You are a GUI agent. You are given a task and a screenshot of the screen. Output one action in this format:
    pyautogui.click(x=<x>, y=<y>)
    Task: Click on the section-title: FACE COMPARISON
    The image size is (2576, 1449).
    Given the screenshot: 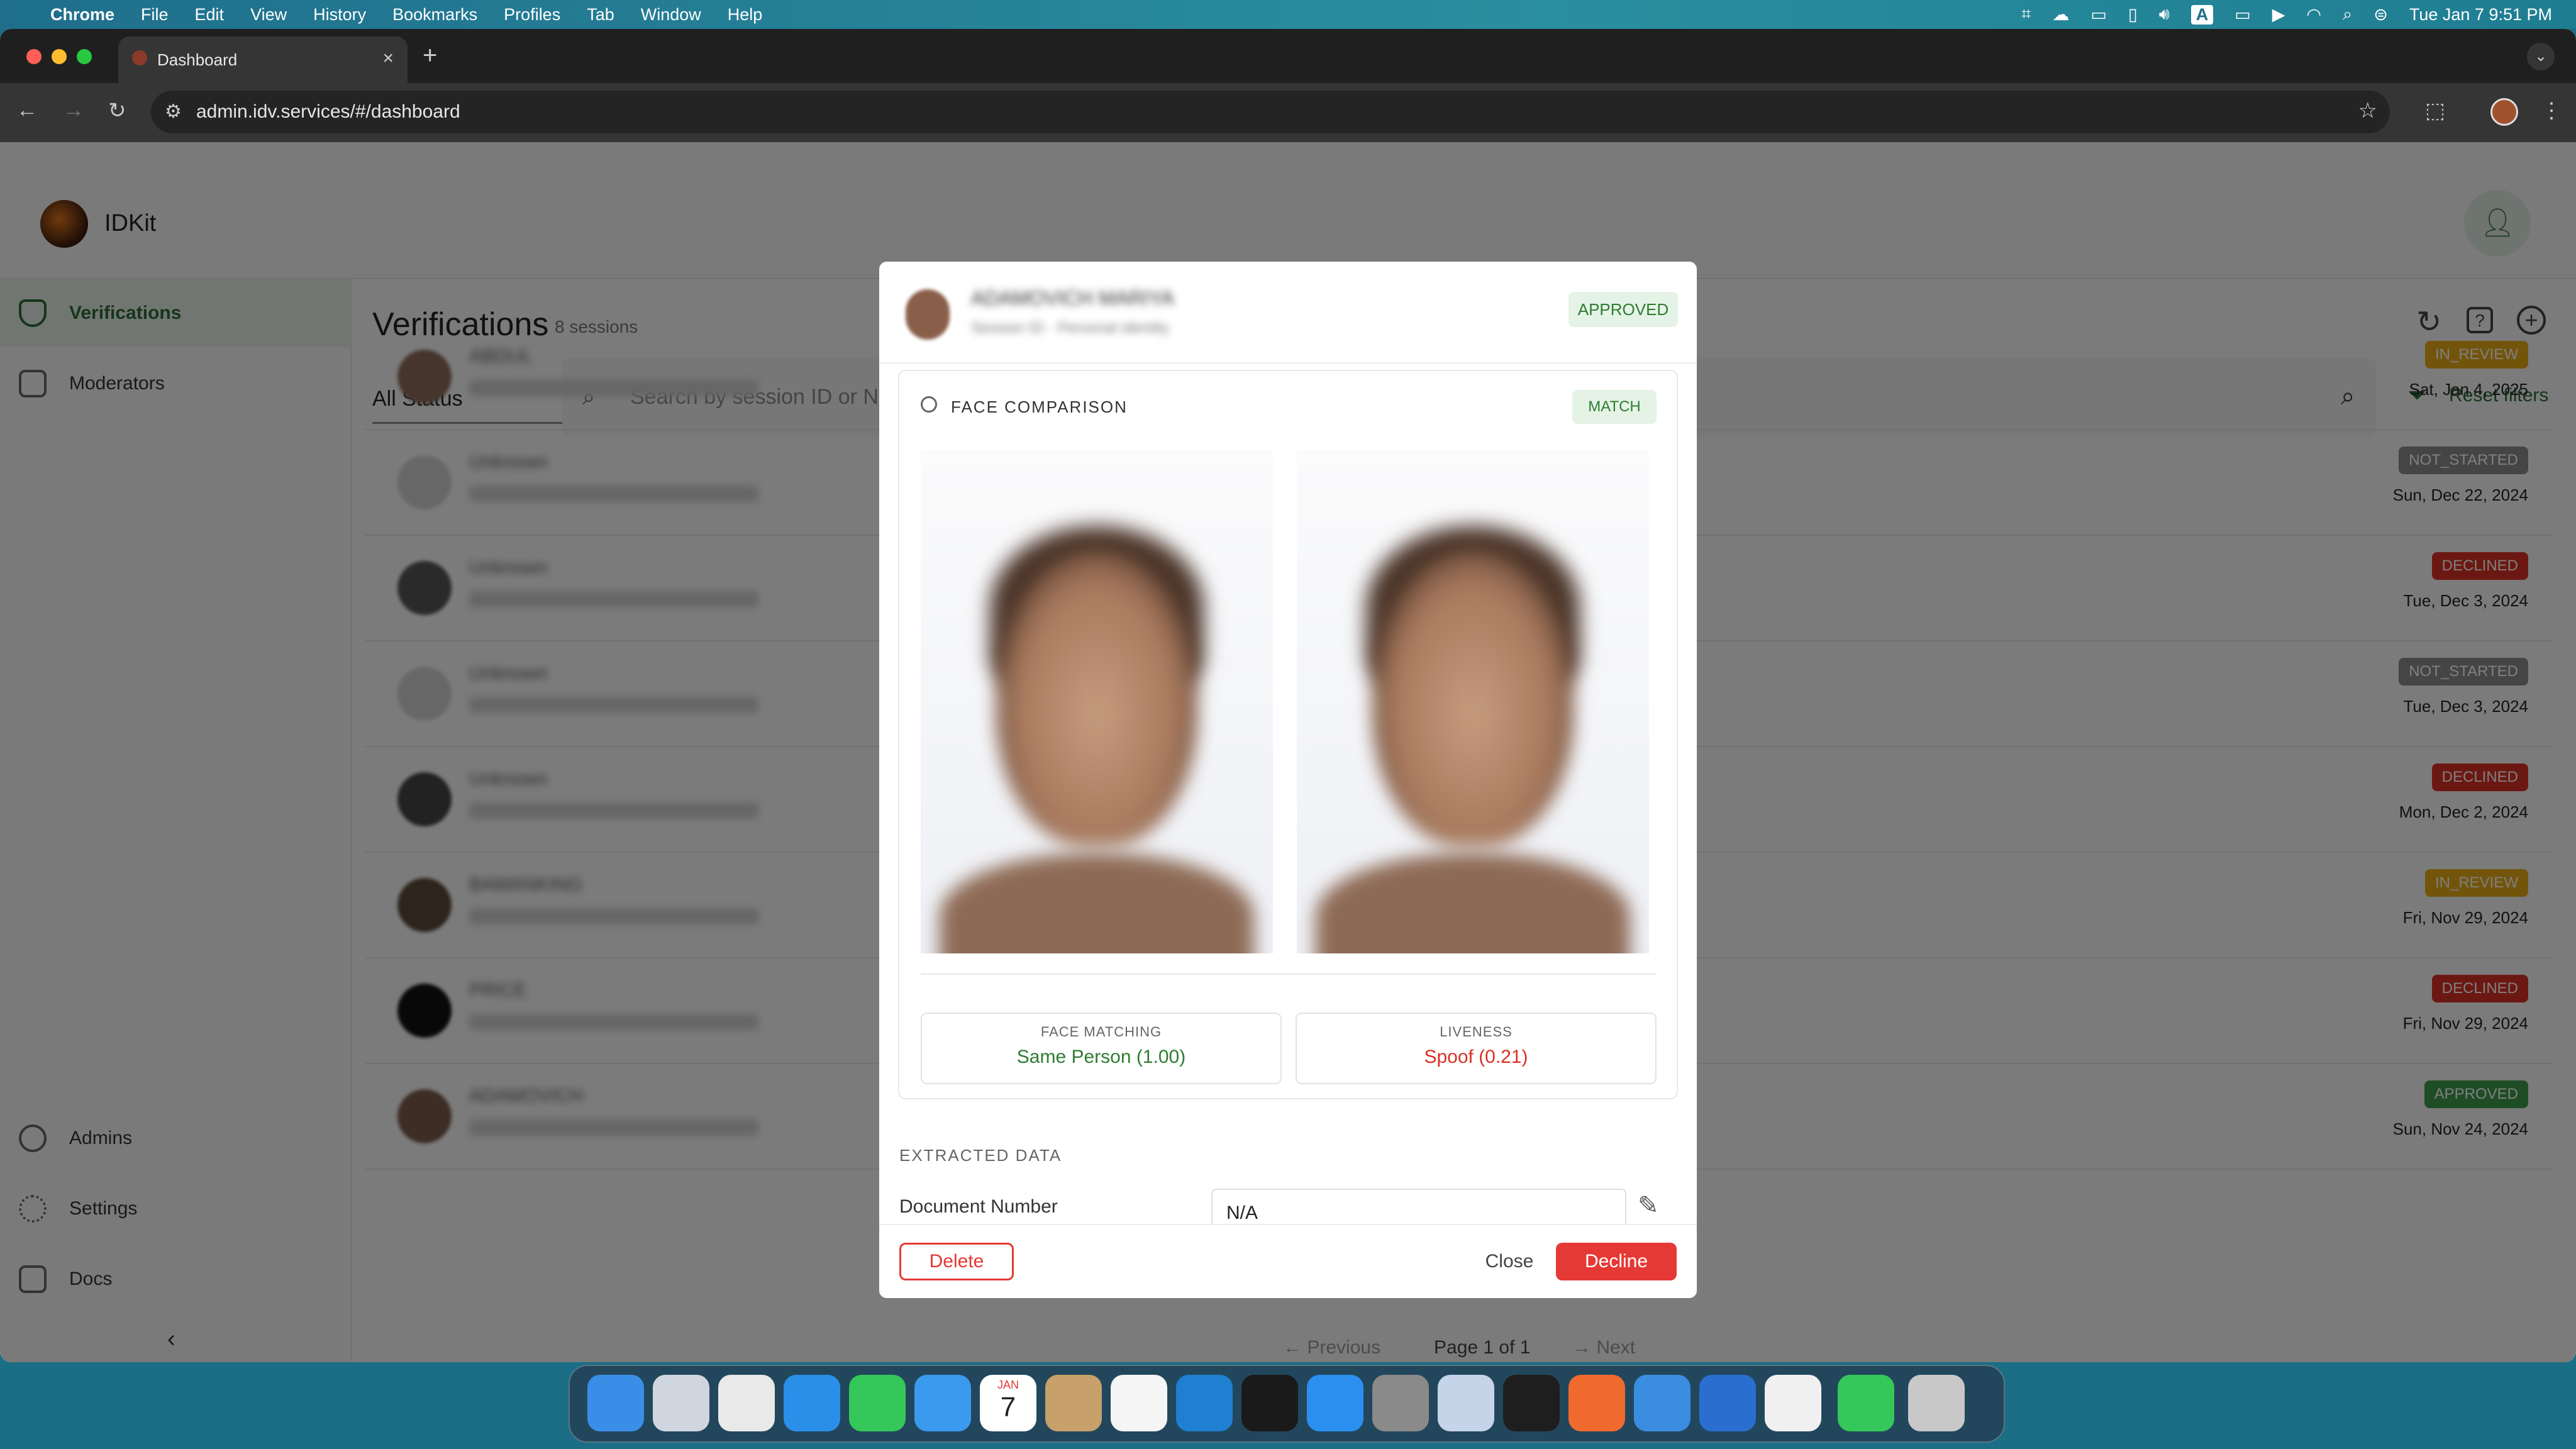 What is the action you would take?
    pyautogui.click(x=1039, y=406)
    